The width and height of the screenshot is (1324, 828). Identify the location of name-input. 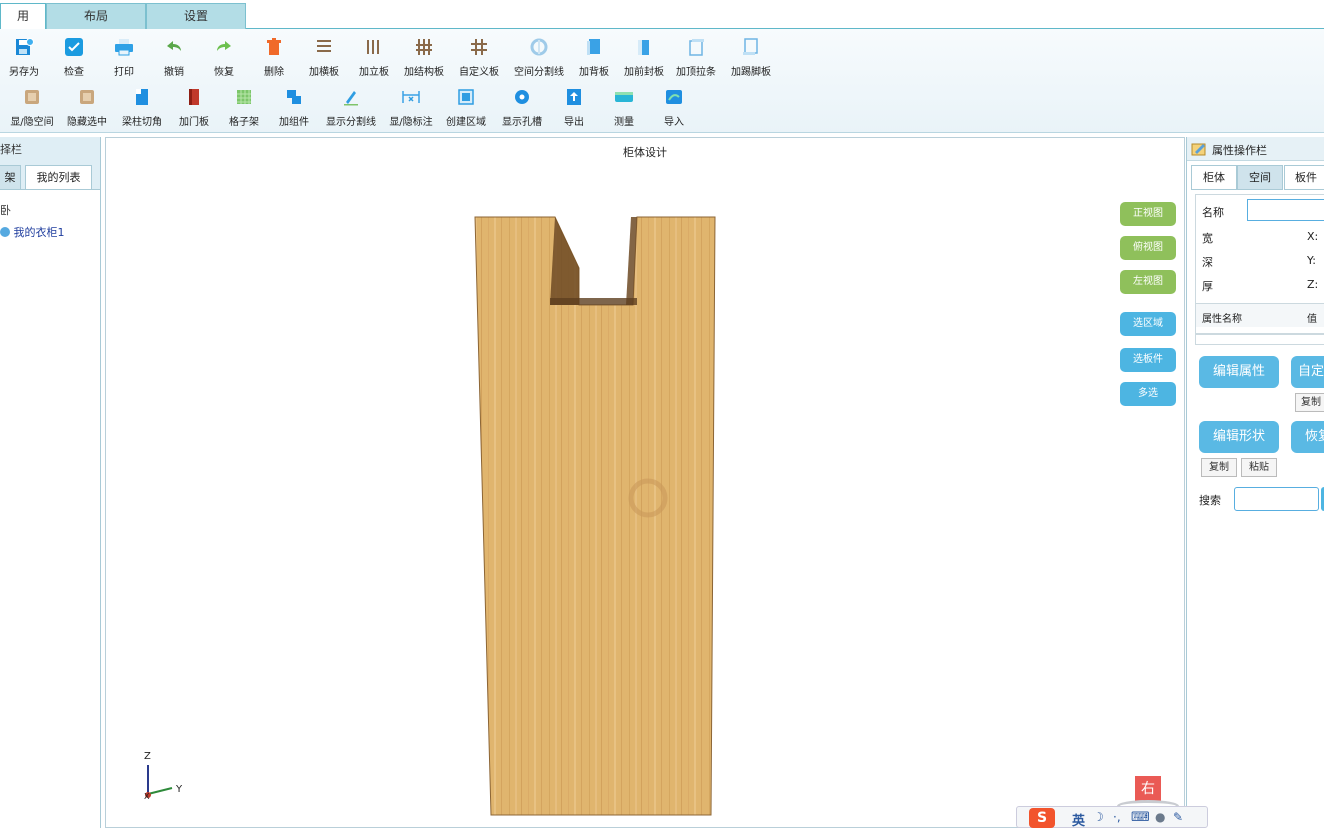
(1285, 210).